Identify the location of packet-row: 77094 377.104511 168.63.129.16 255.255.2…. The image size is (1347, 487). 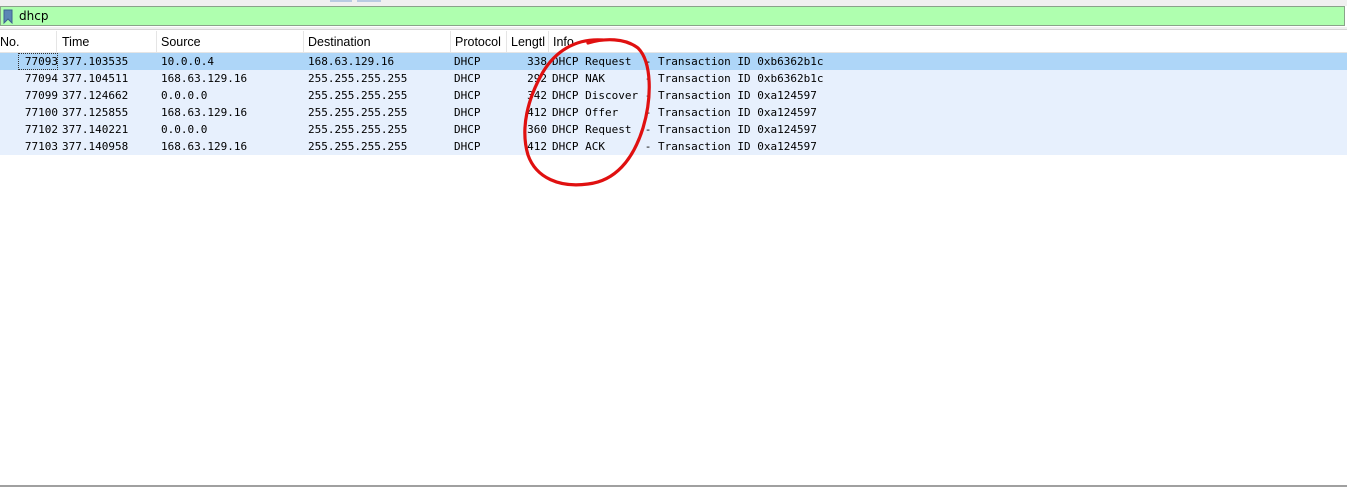
(673, 78).